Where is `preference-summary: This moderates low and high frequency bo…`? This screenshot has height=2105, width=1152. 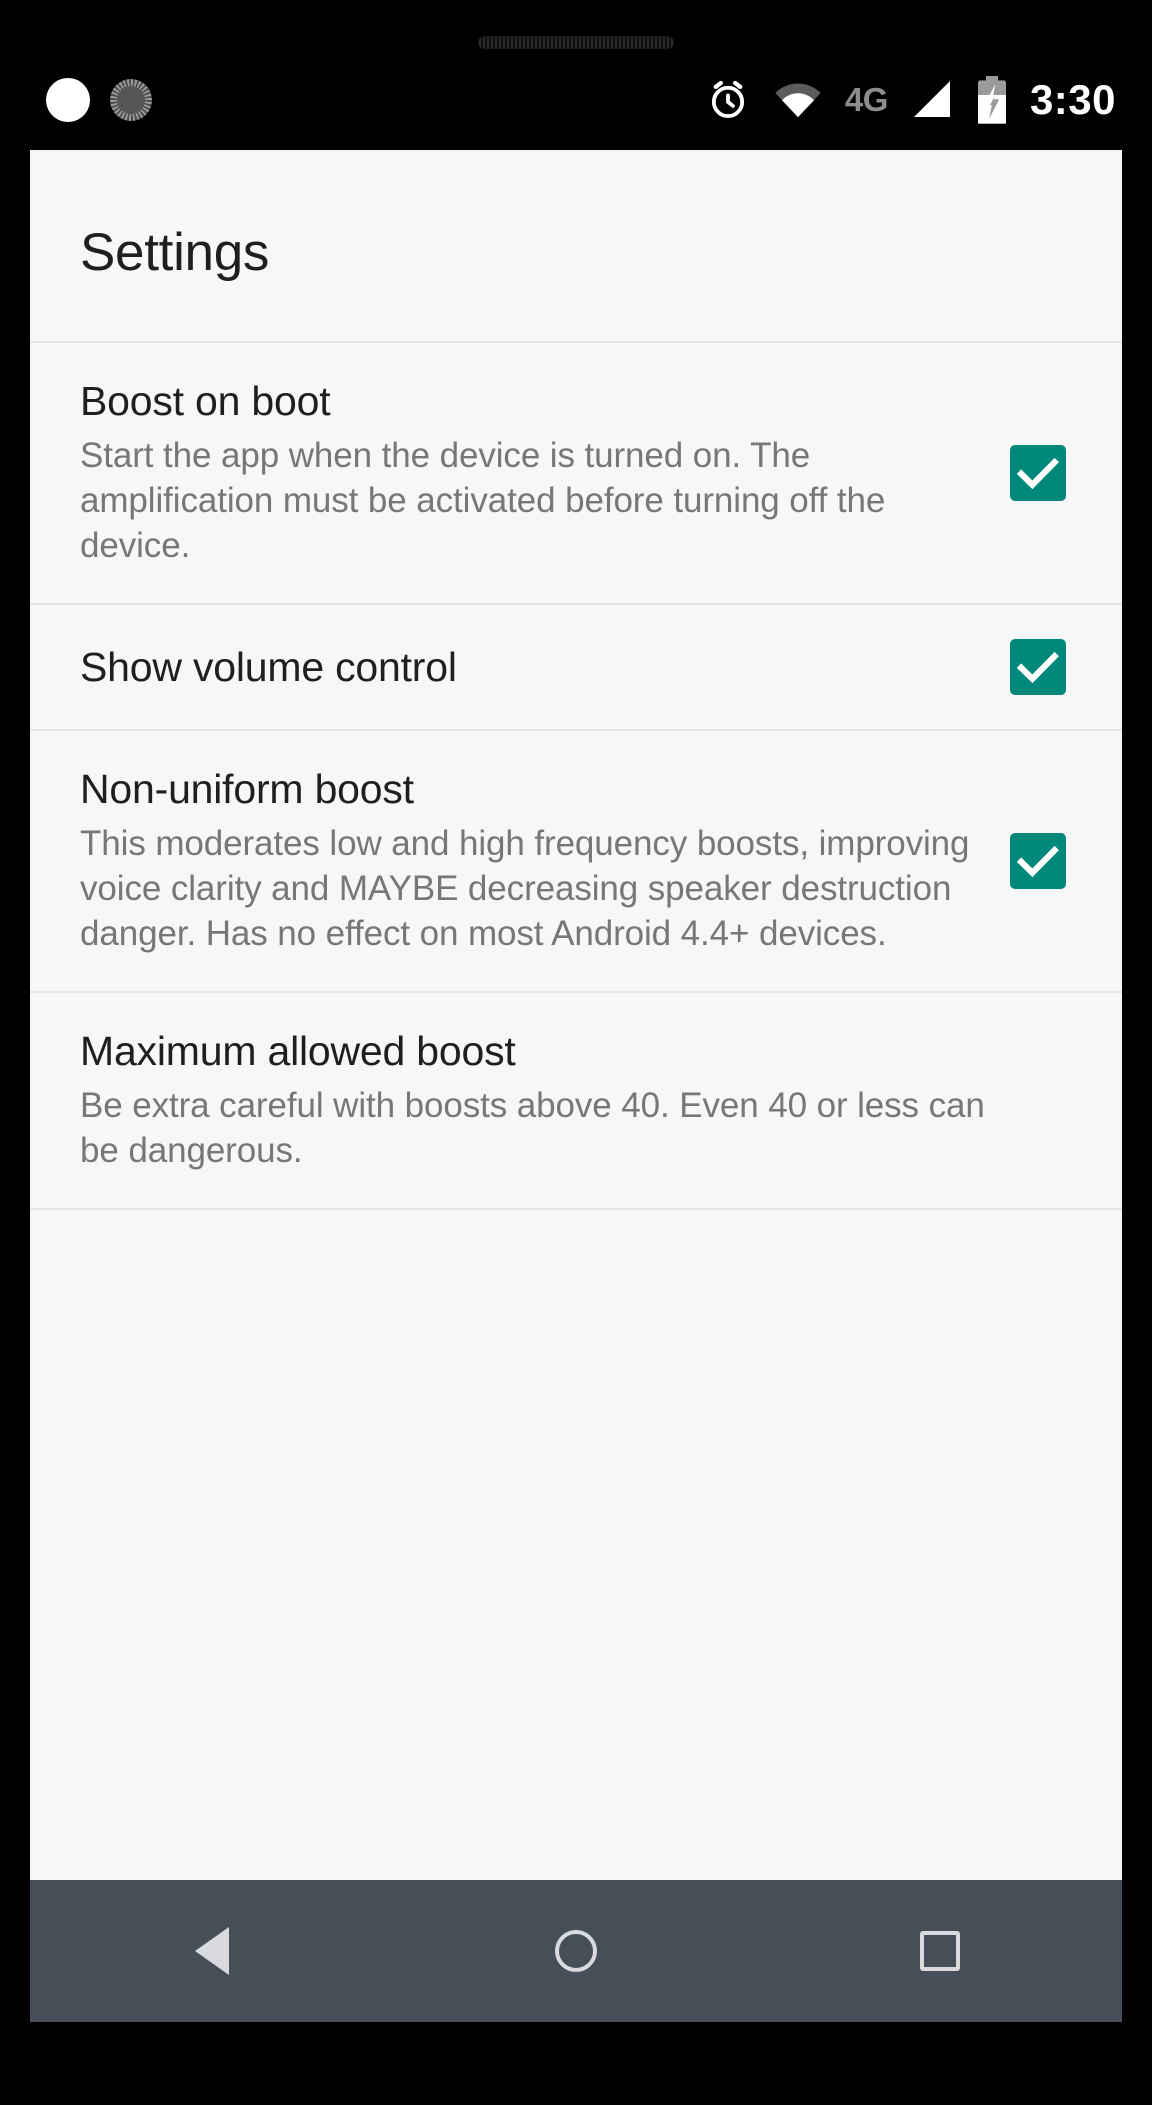 preference-summary: This moderates low and high frequency bo… is located at coordinates (525, 888).